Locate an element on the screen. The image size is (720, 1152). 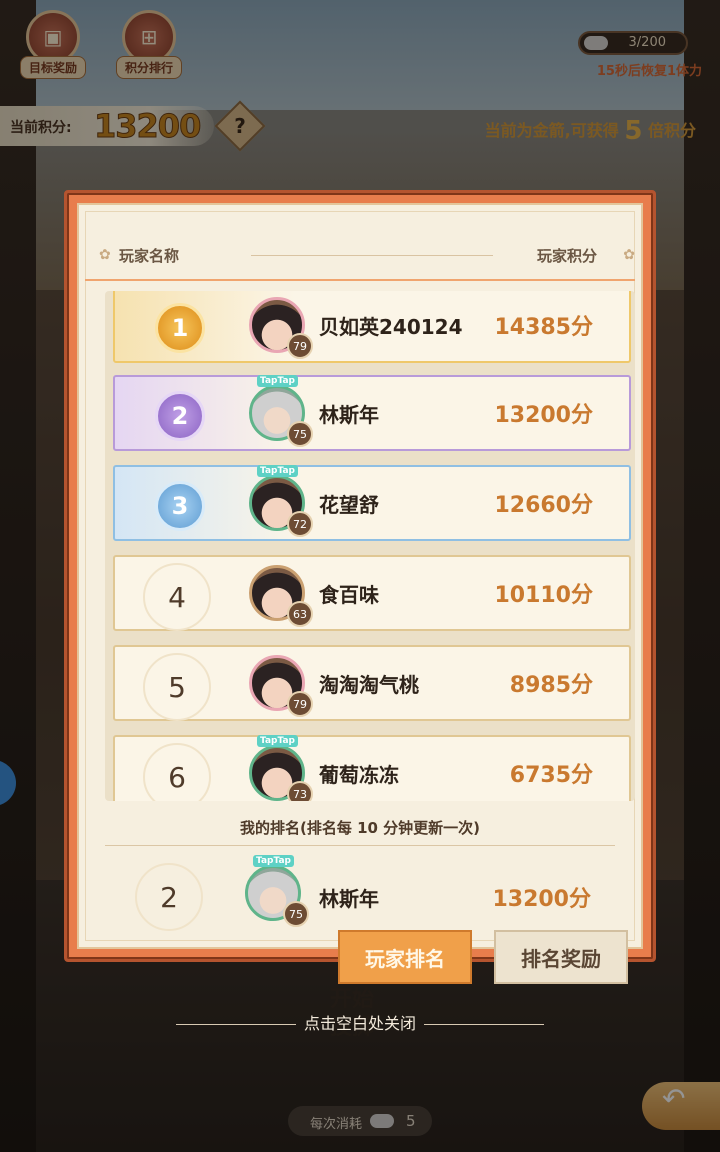
player-name: 葡萄冻冻 is located at coordinates (359, 775).